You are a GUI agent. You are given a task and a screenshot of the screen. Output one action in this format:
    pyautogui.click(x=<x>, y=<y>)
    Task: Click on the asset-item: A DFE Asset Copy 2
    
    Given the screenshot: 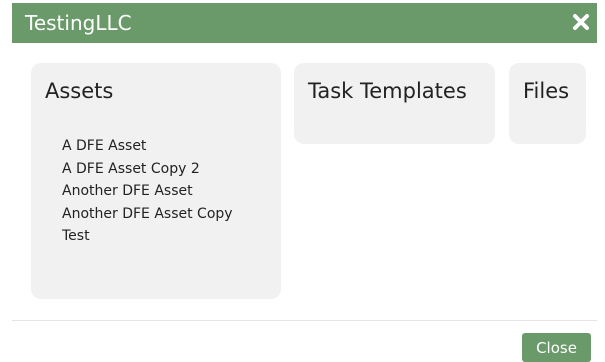 What is the action you would take?
    pyautogui.click(x=147, y=169)
    